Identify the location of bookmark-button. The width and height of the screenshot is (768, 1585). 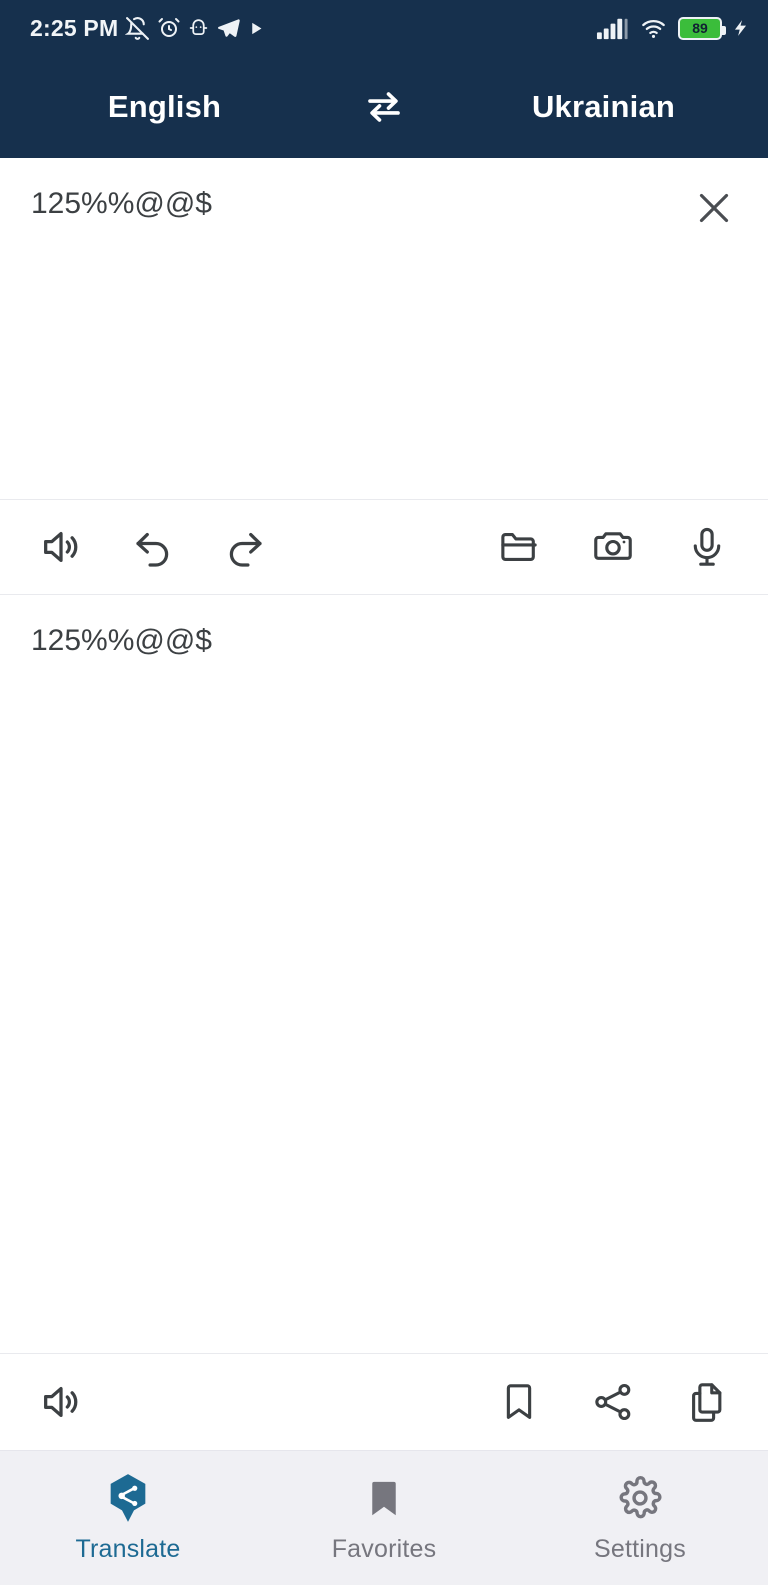
(519, 1402).